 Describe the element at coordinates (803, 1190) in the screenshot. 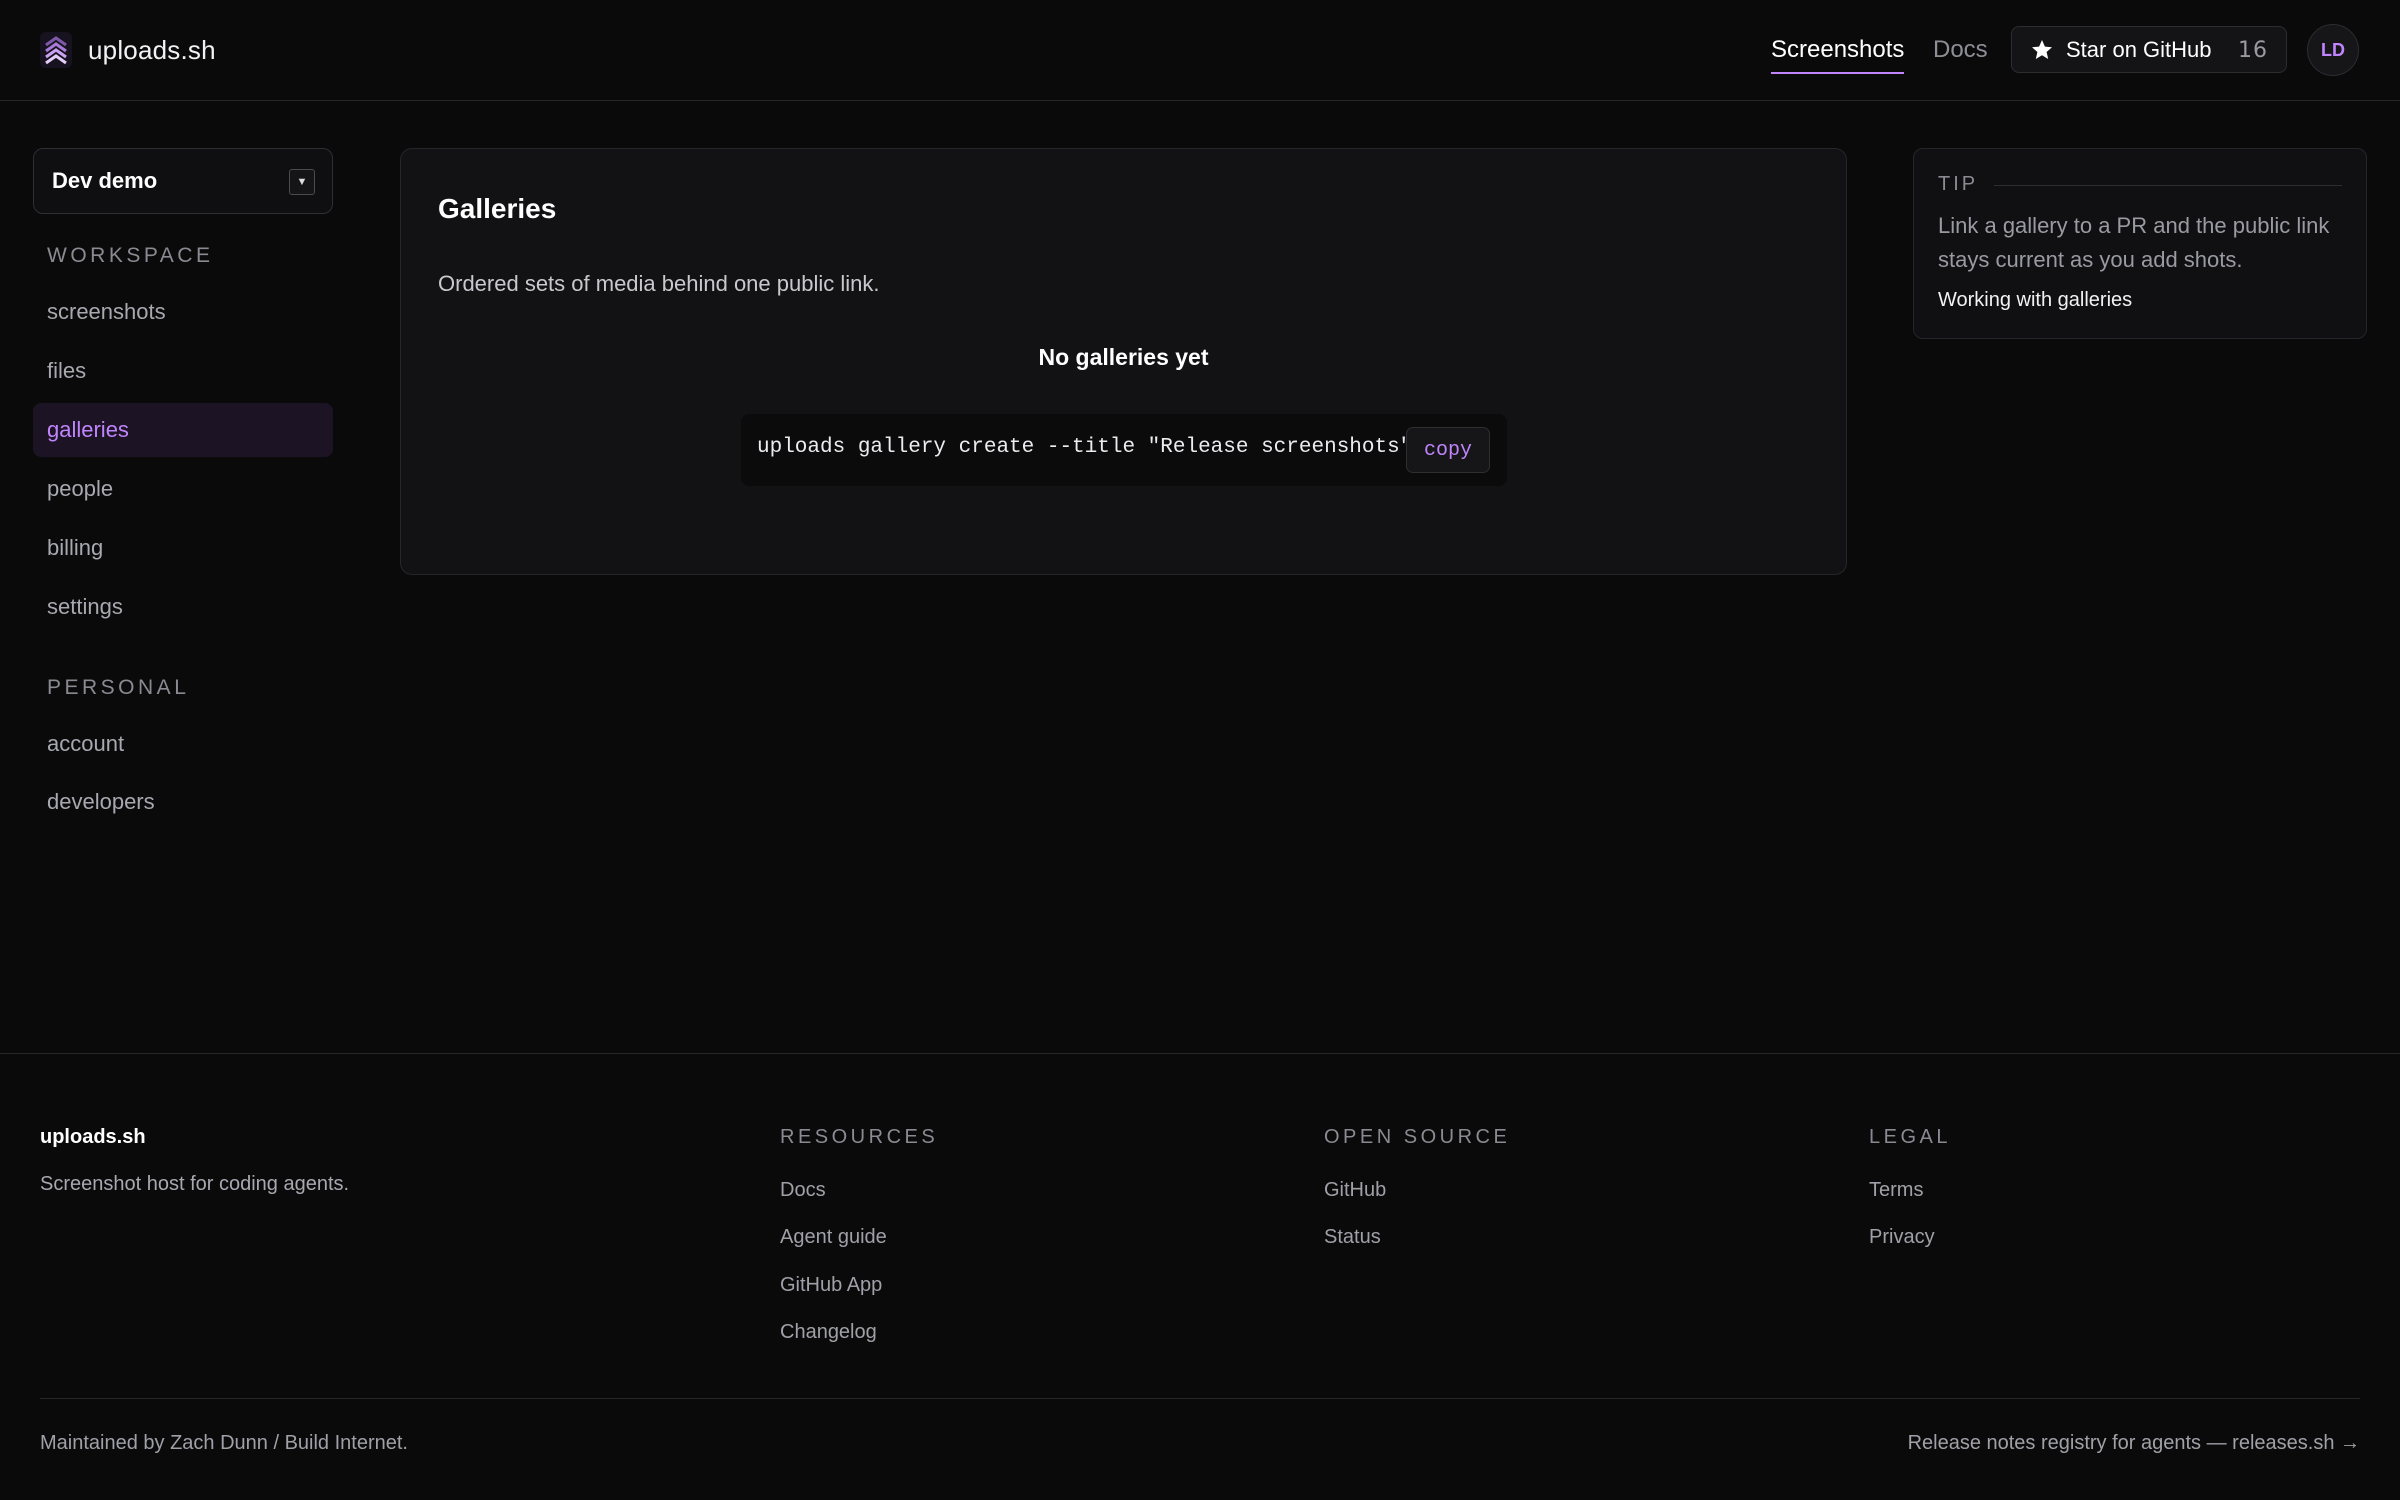

I see `footer-link-docs: Docs` at that location.